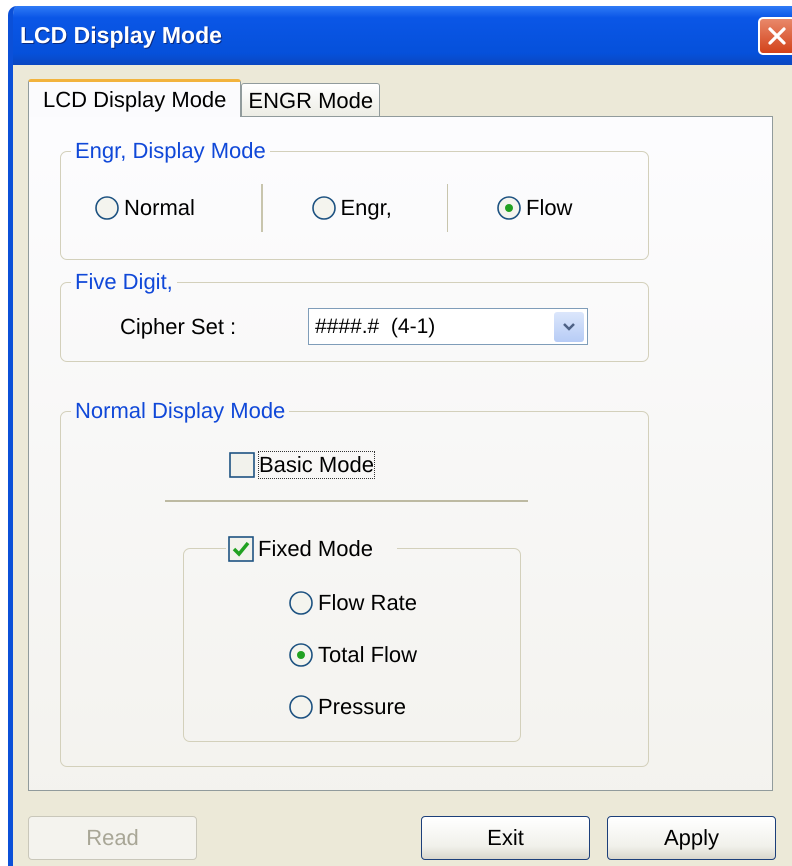 This screenshot has height=866, width=792. I want to click on checkbox-option: Basic Mode, so click(301, 465).